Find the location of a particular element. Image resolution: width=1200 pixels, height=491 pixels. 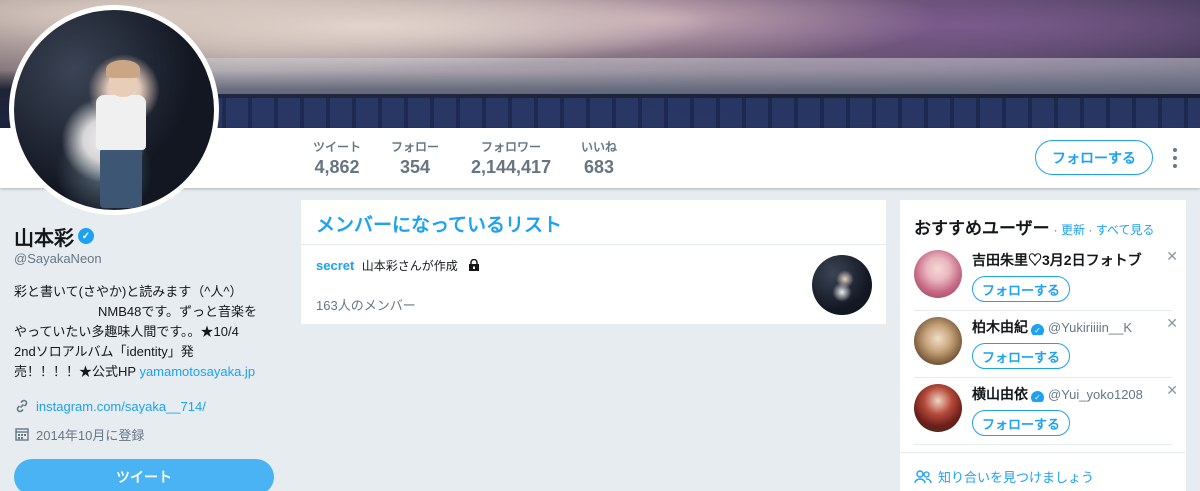

view-all-link: すべて見る is located at coordinates (1125, 230).